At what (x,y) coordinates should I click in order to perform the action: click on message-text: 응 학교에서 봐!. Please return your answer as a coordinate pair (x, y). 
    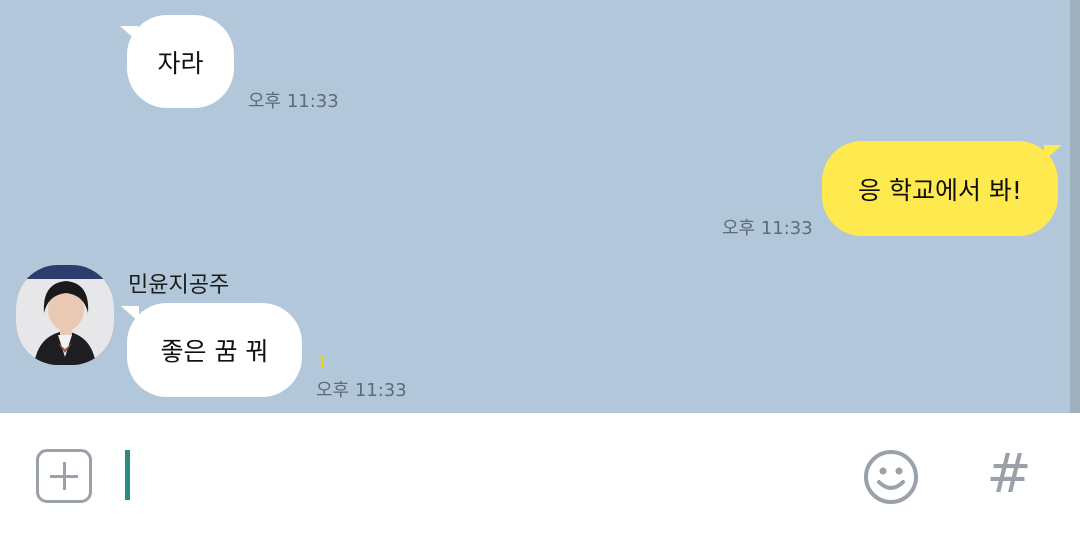
    Looking at the image, I should click on (940, 190).